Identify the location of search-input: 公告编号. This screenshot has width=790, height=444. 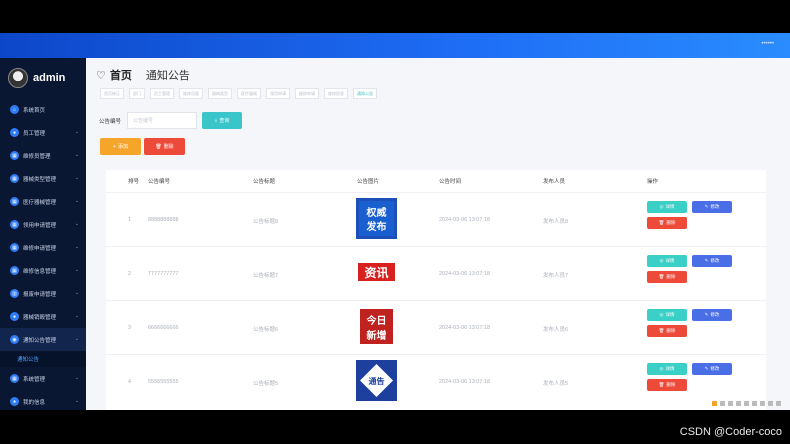
(162, 120).